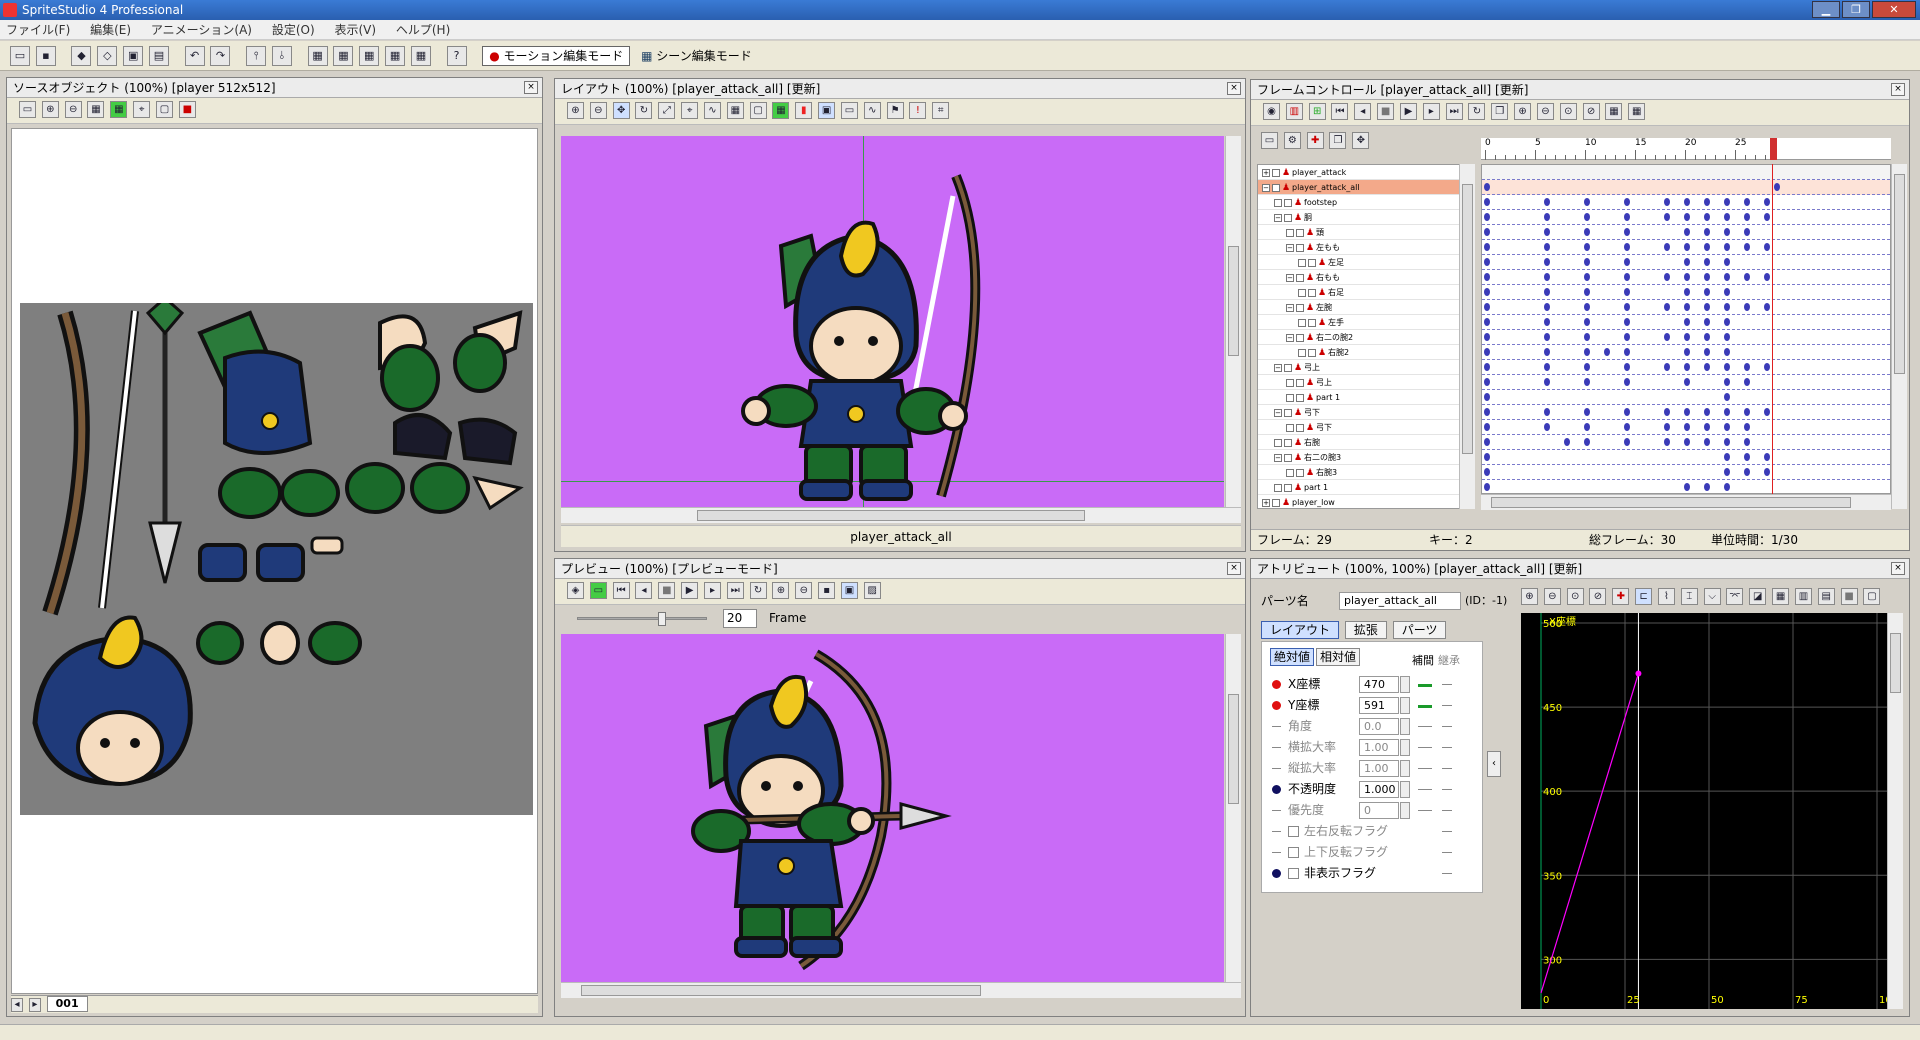  Describe the element at coordinates (895, 110) in the screenshot. I see `flag-icon: ⚑` at that location.